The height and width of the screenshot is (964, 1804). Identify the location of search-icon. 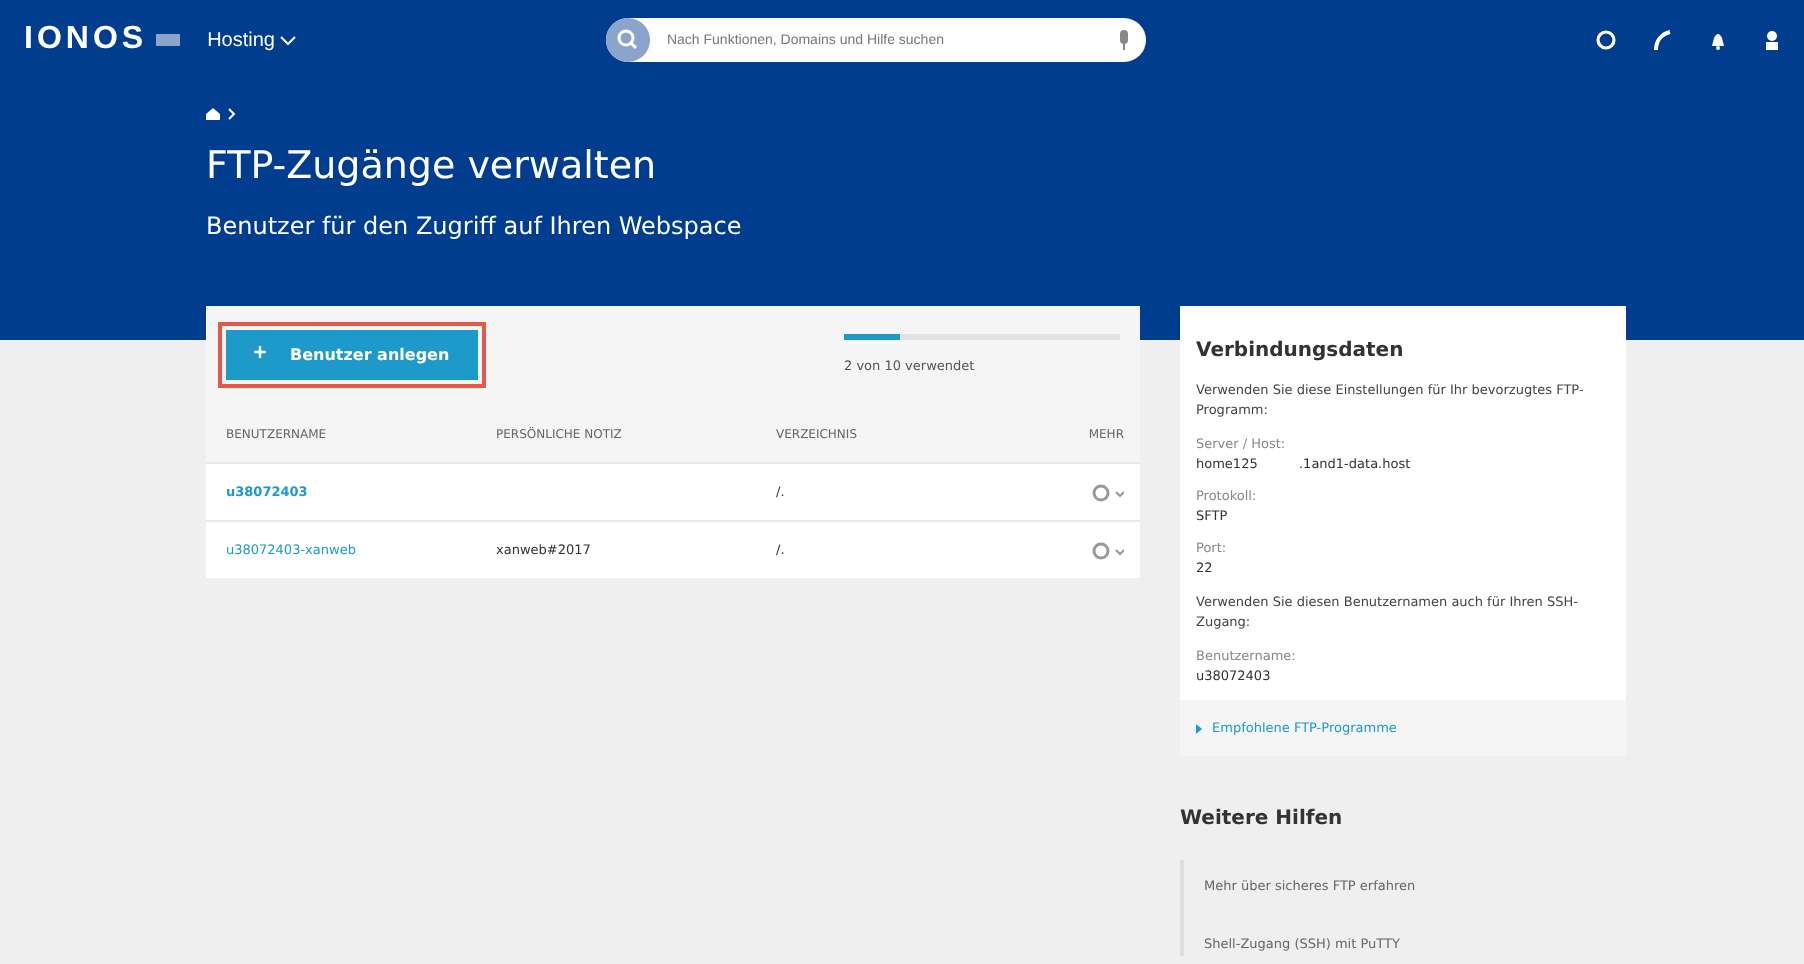
(628, 40).